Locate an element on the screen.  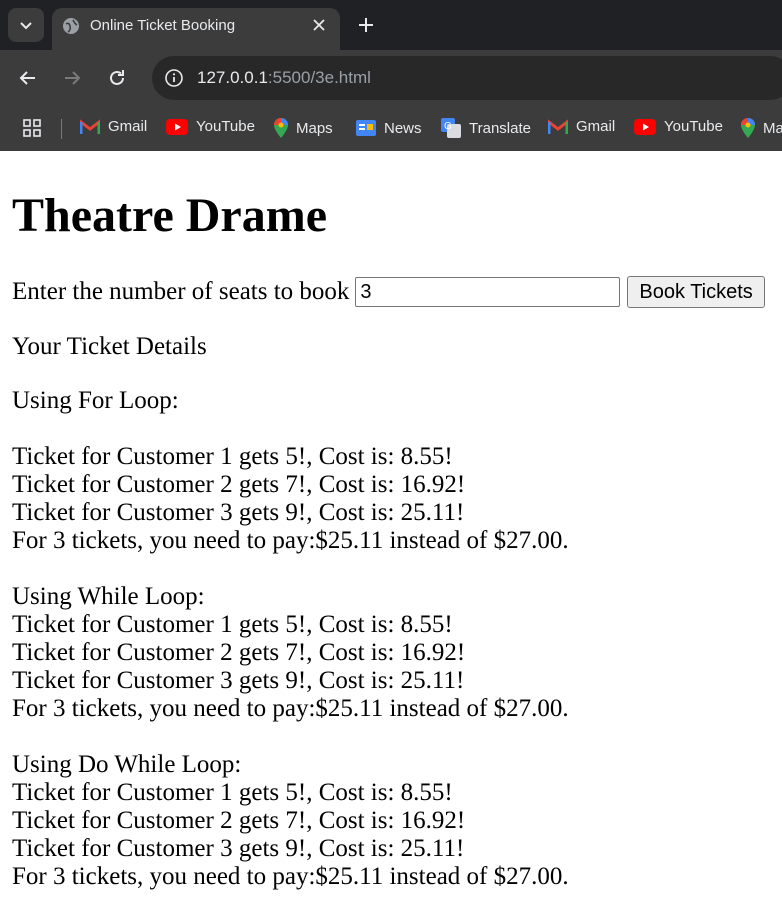
bookmark-label: Maps is located at coordinates (314, 128).